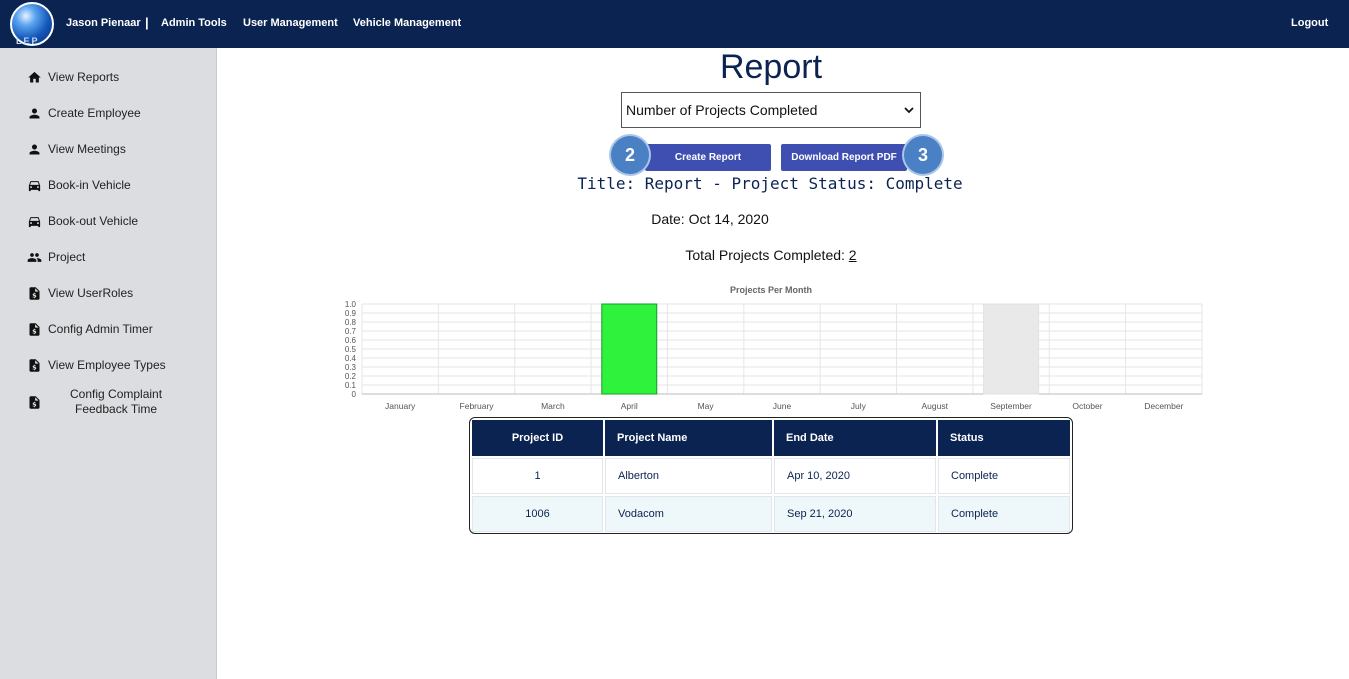  What do you see at coordinates (537, 438) in the screenshot?
I see `column-header-project-id: Project ID` at bounding box center [537, 438].